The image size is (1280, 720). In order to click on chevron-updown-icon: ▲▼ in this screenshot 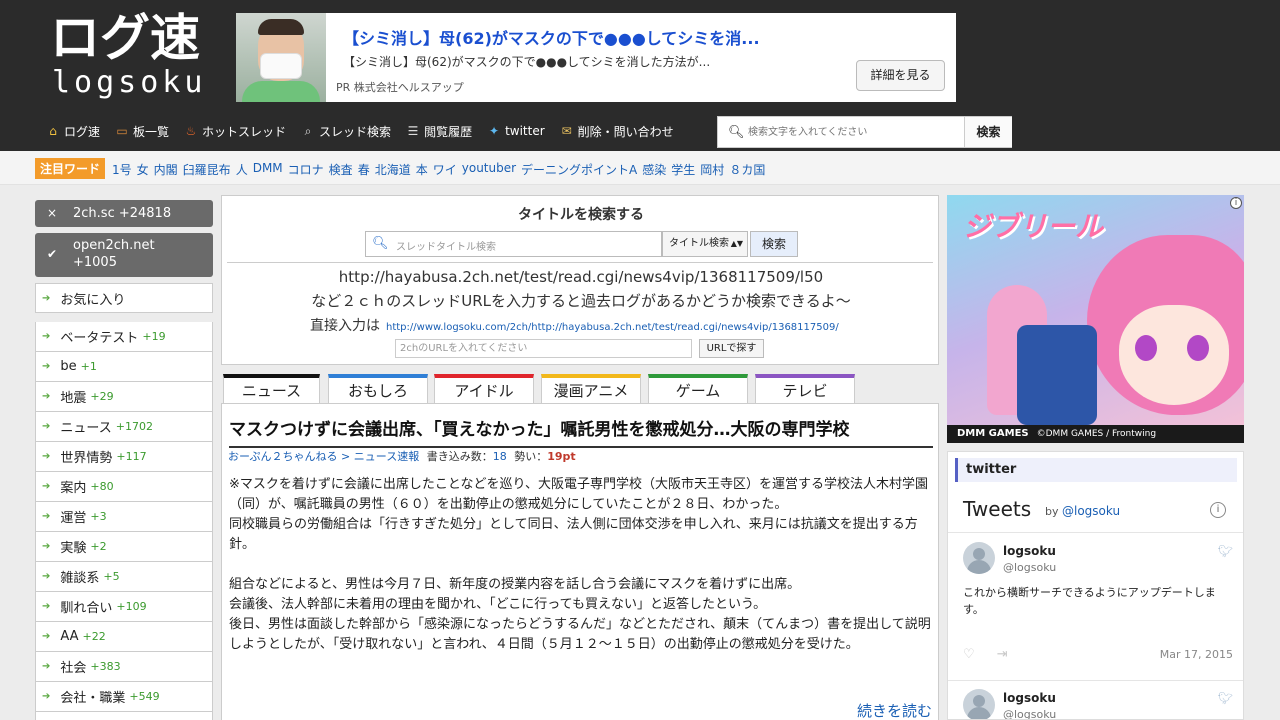, I will do `click(736, 243)`.